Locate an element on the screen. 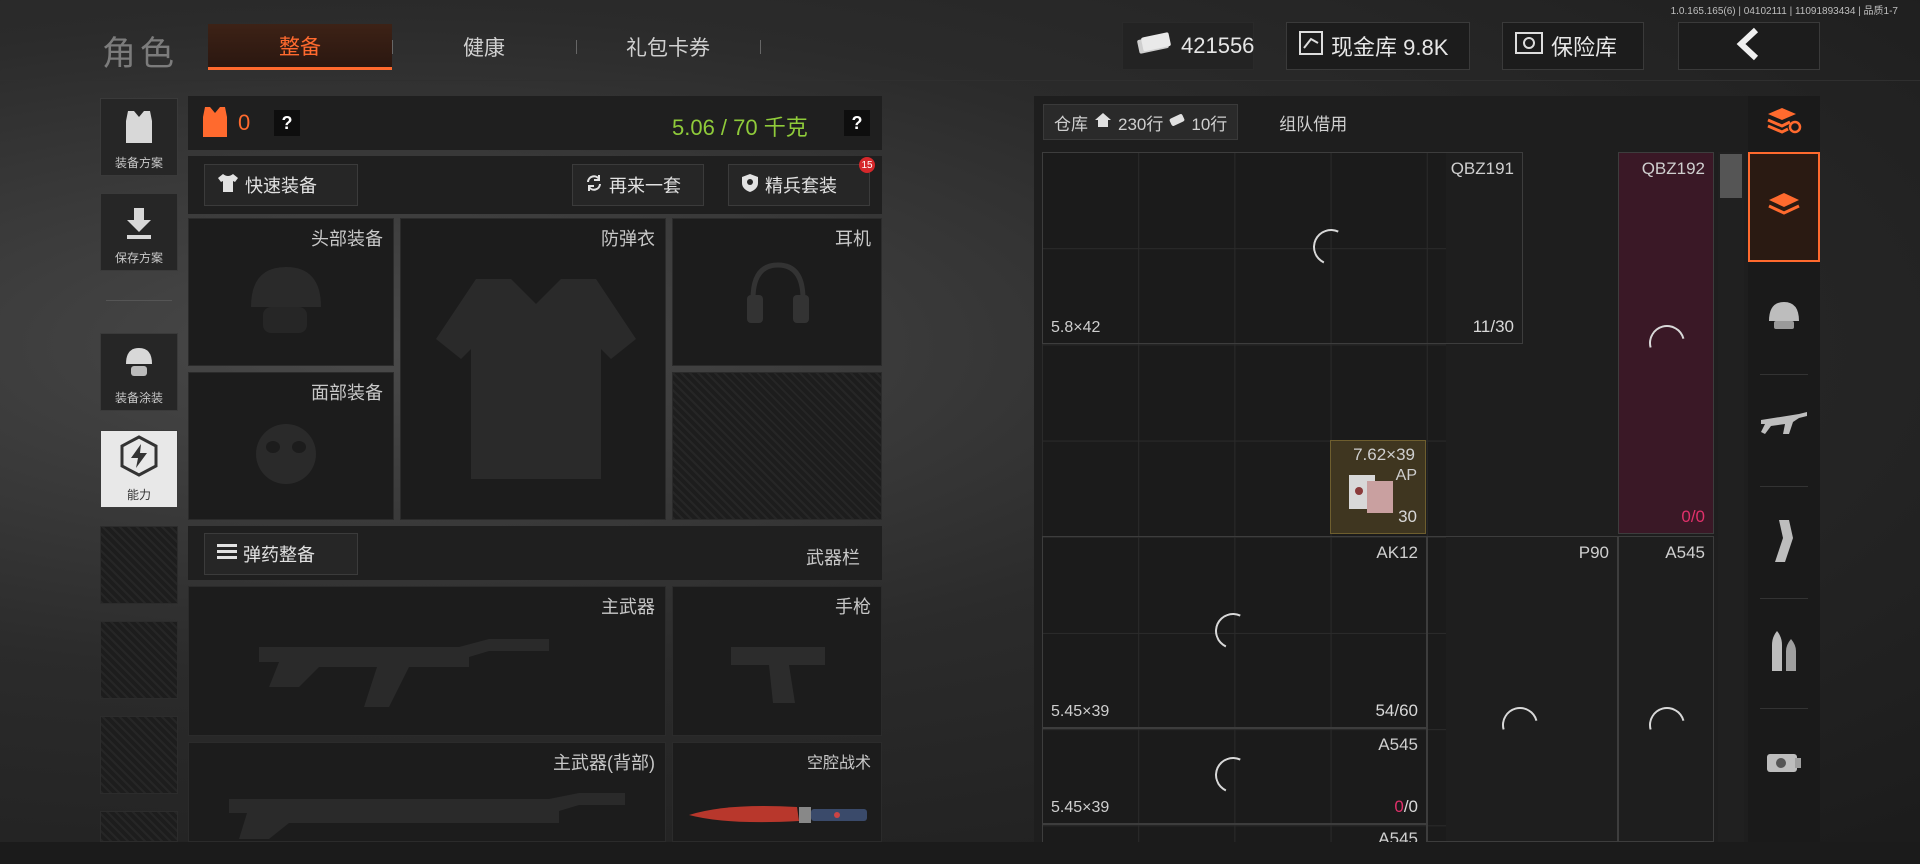 Image resolution: width=1920 pixels, height=864 pixels. ammo-box-icon is located at coordinates (1371, 495).